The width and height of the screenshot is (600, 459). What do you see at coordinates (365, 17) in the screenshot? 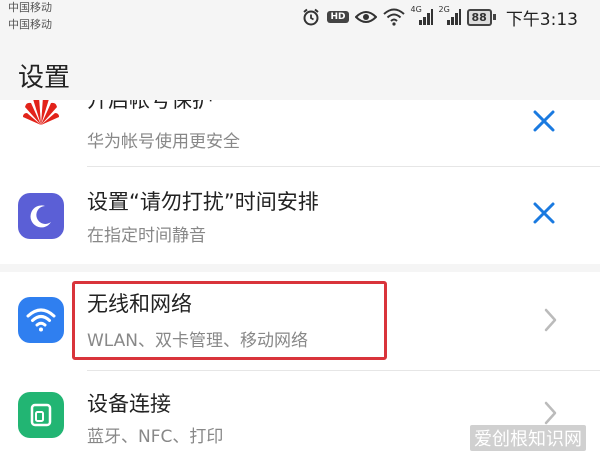
I see `eye-comfort-icon` at bounding box center [365, 17].